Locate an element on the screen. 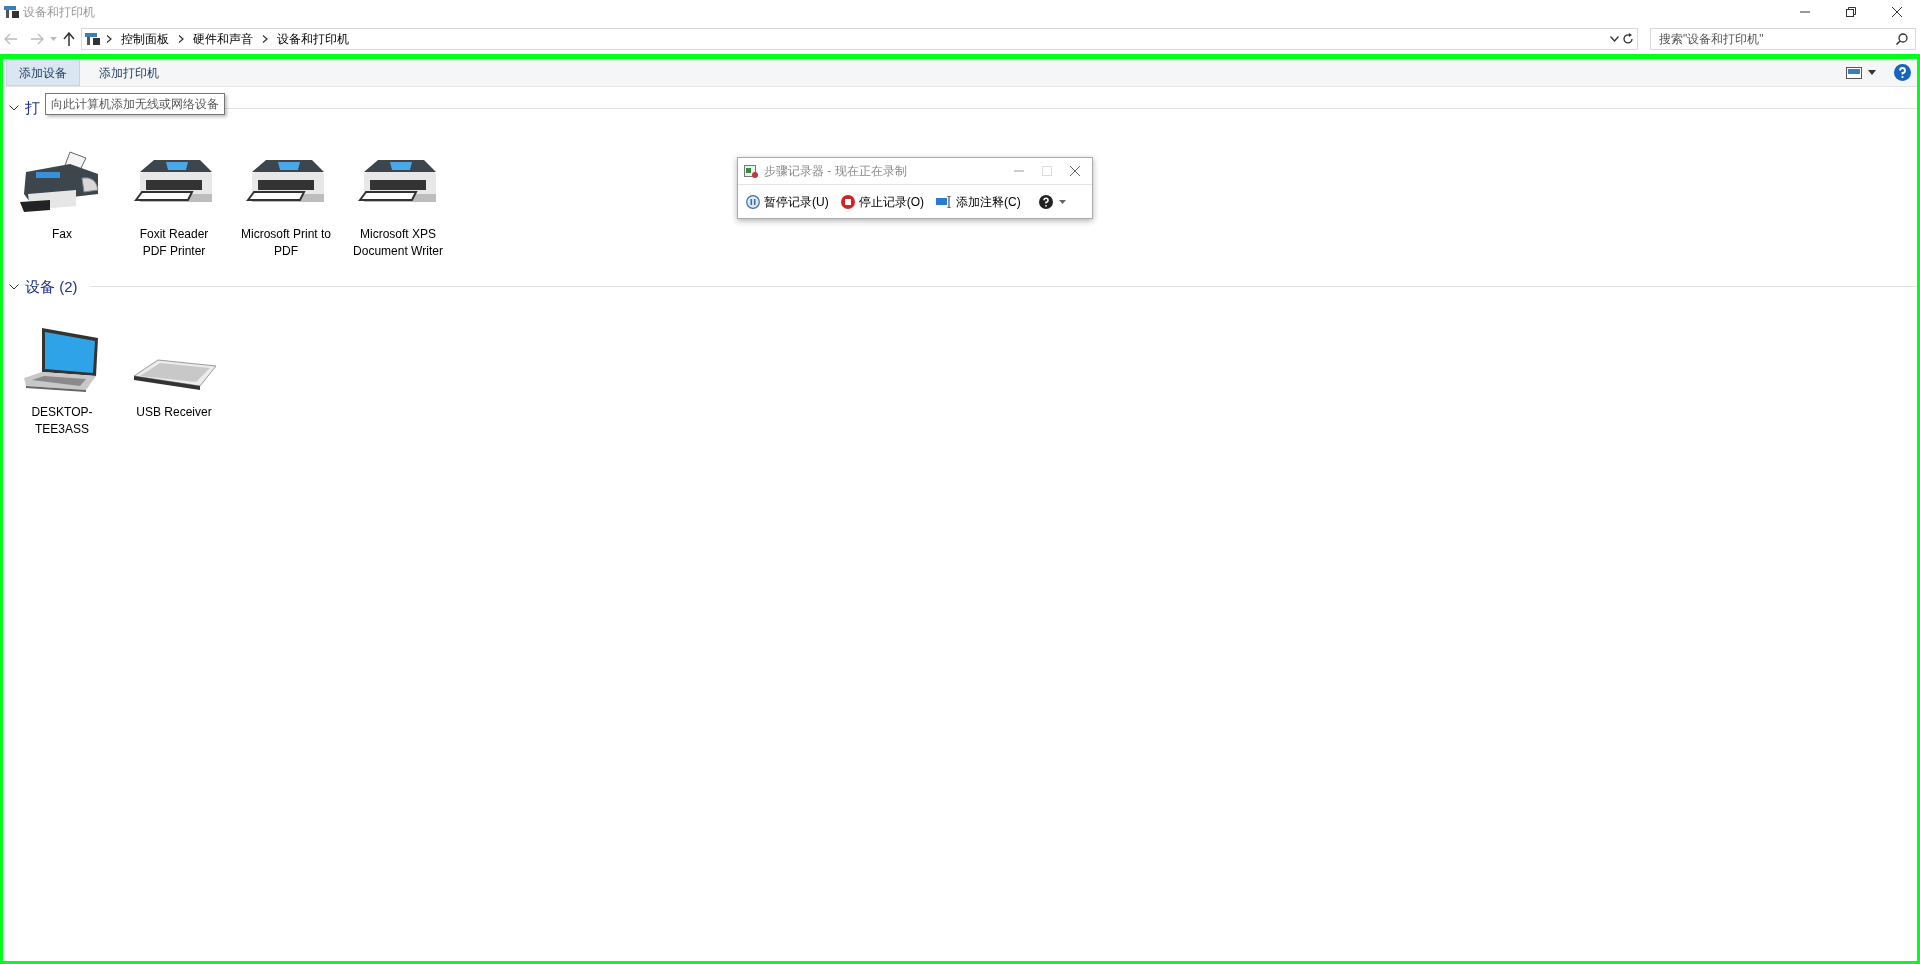 The image size is (1920, 964). refresh-icon is located at coordinates (1628, 39).